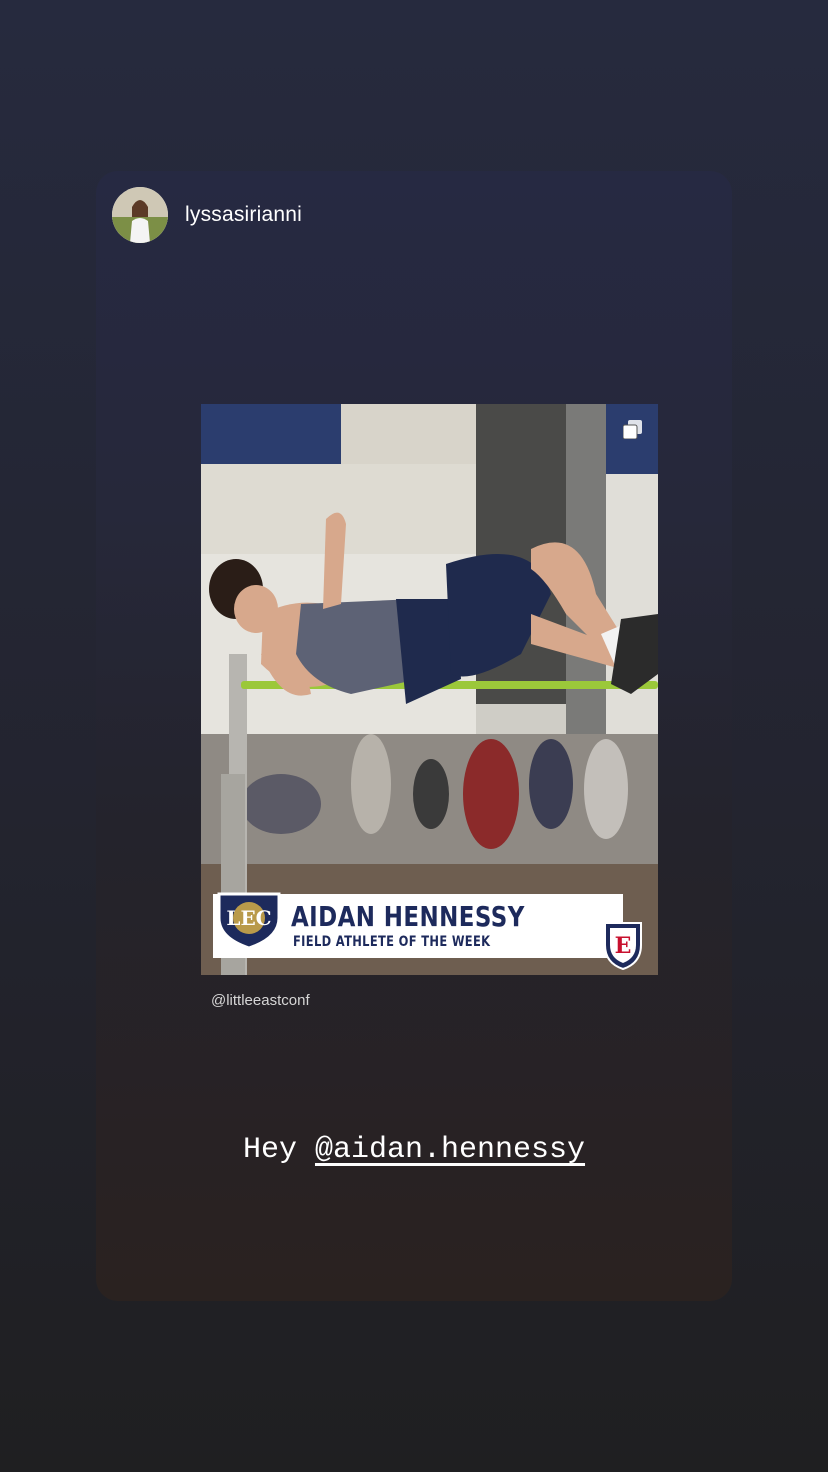 The image size is (828, 1472). I want to click on avatar, so click(140, 215).